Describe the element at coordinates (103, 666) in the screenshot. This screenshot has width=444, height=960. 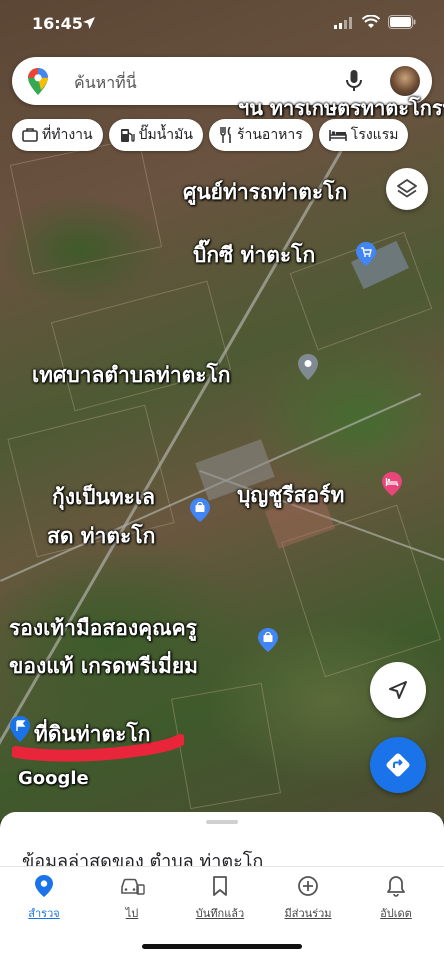
I see `map-label-shoes-line2: ของแท้ เกรดพรีเมี่ยม` at that location.